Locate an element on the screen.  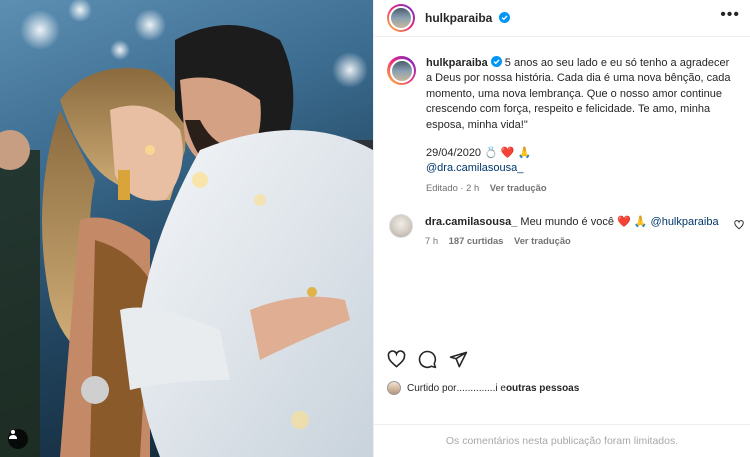
liked-by-prefix: Curtido por is located at coordinates (432, 388).